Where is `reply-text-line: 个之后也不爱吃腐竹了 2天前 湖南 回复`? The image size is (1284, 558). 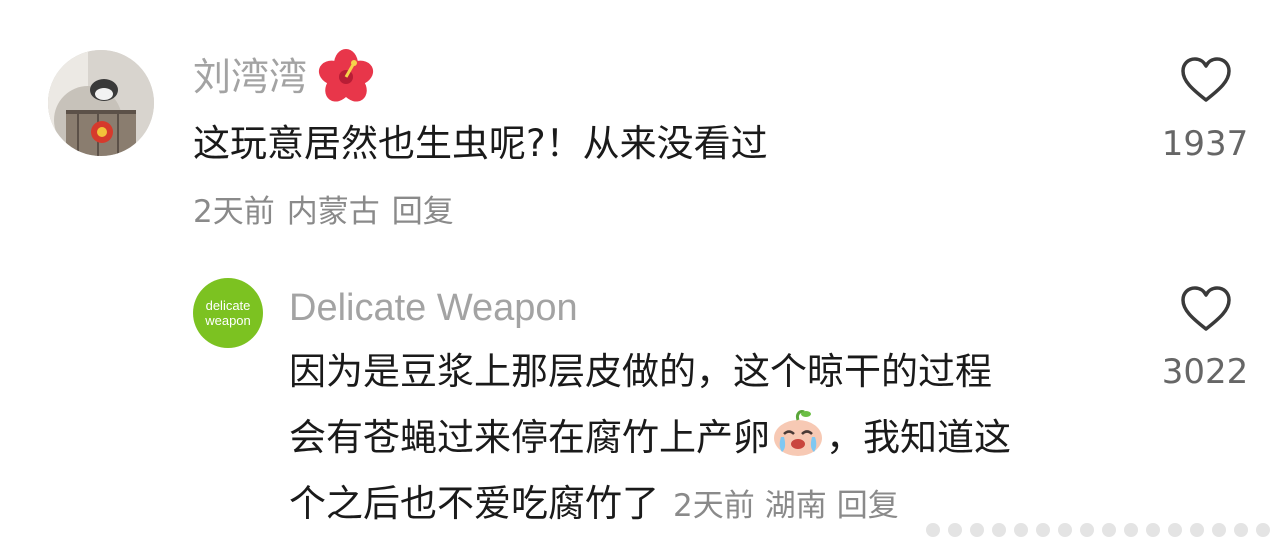 reply-text-line: 个之后也不爱吃腐竹了 2天前 湖南 回复 is located at coordinates (599, 505).